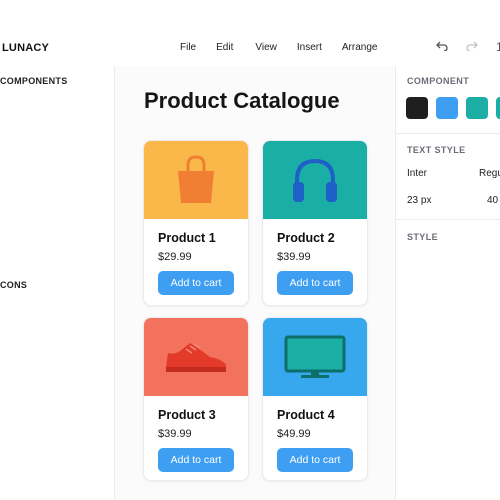 Image resolution: width=500 pixels, height=500 pixels. Describe the element at coordinates (492, 200) in the screenshot. I see `line-height-value: 40` at that location.